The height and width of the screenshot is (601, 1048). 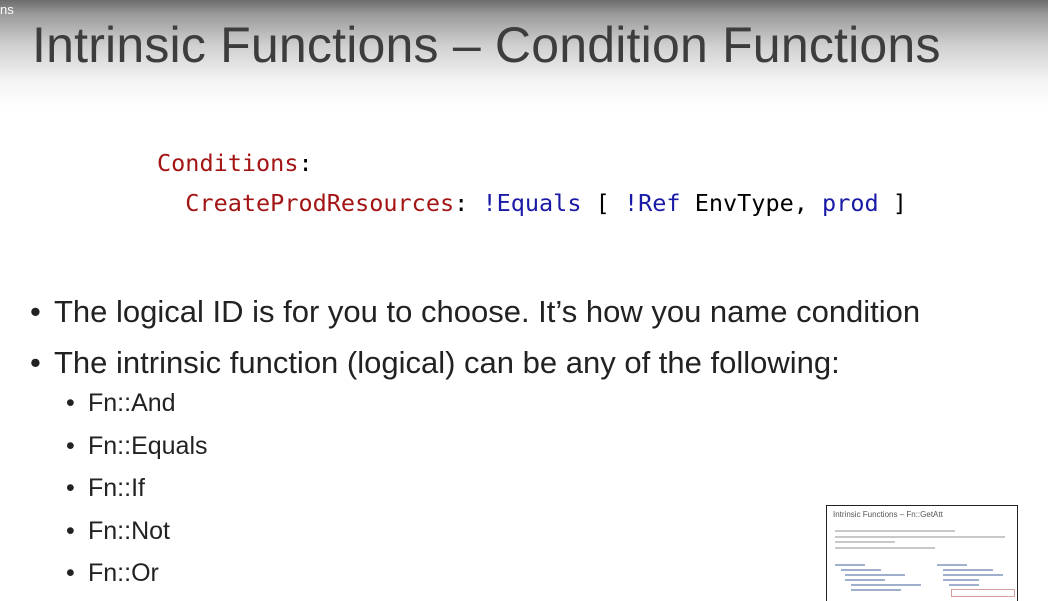 I want to click on code-open-bracket: [, so click(x=602, y=203).